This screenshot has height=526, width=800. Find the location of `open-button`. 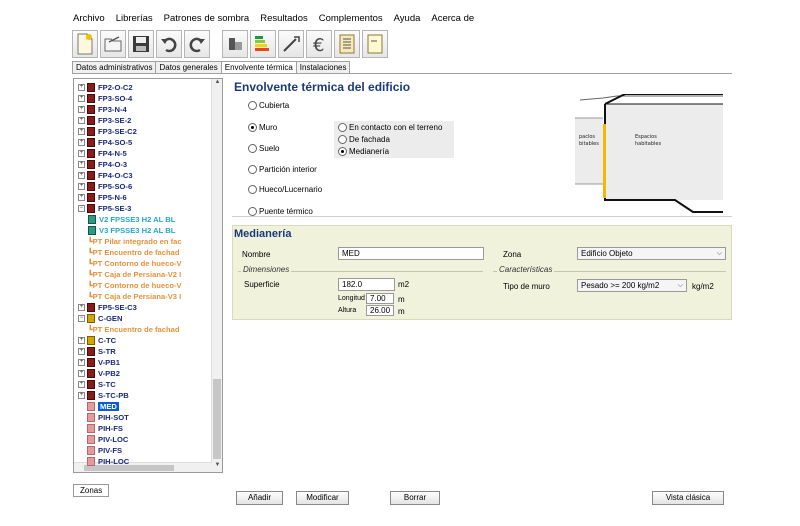

open-button is located at coordinates (113, 44).